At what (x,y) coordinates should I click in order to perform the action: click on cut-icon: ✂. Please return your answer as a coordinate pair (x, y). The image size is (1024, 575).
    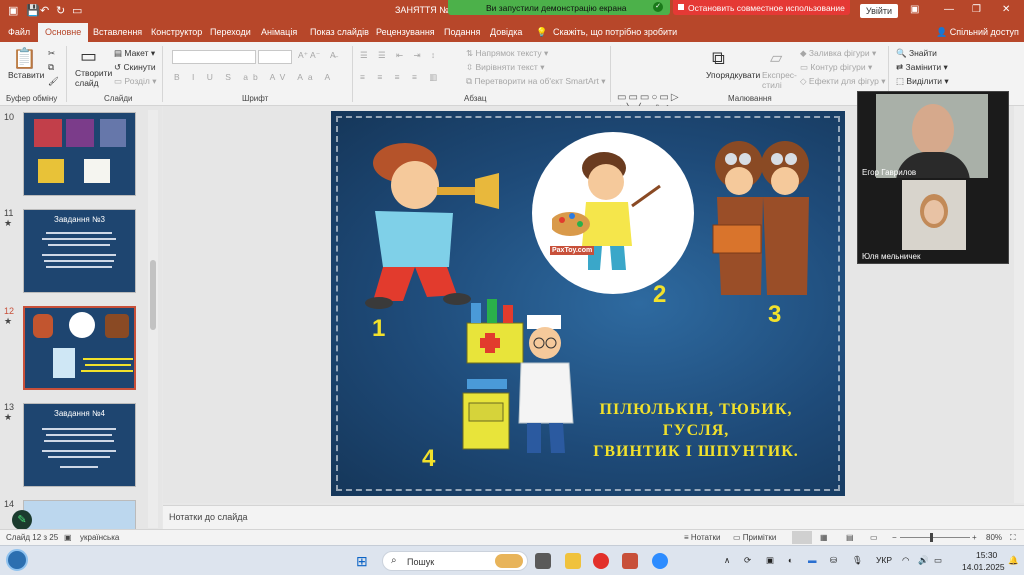
    Looking at the image, I should click on (51, 53).